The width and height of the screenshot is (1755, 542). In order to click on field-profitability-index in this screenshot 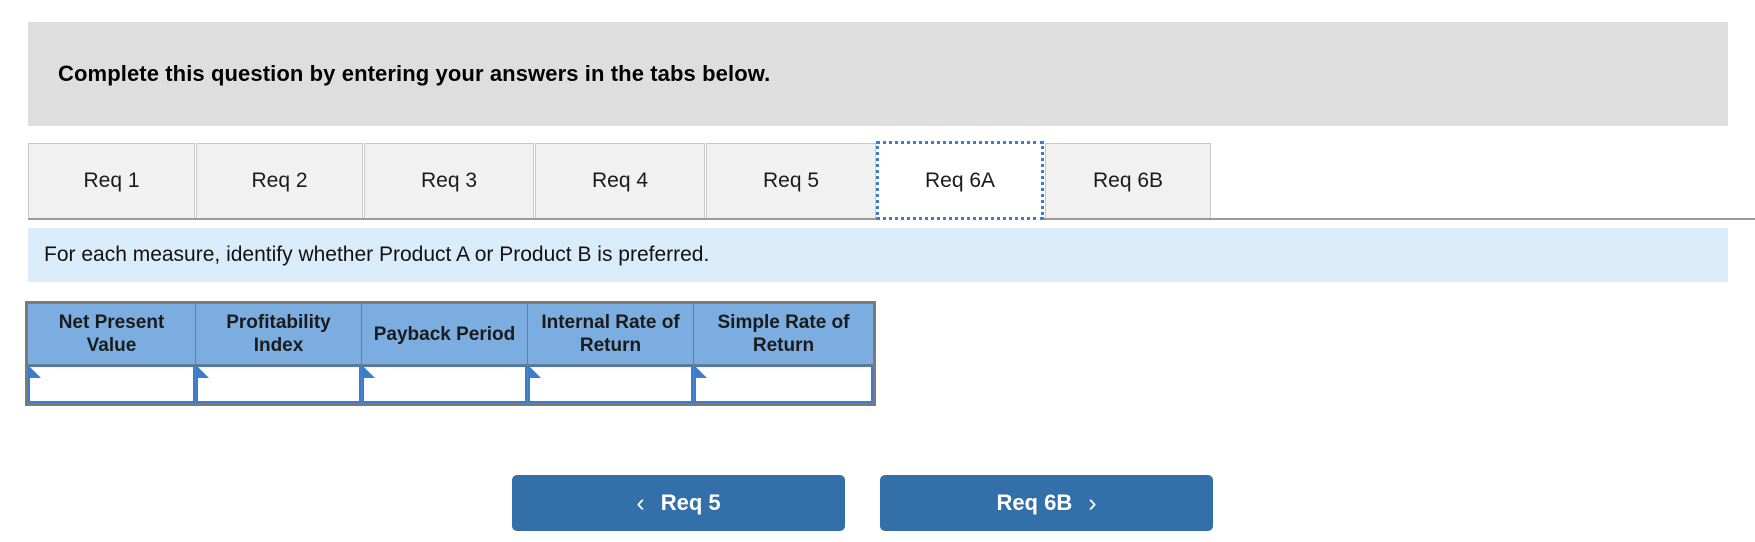, I will do `click(278, 384)`.